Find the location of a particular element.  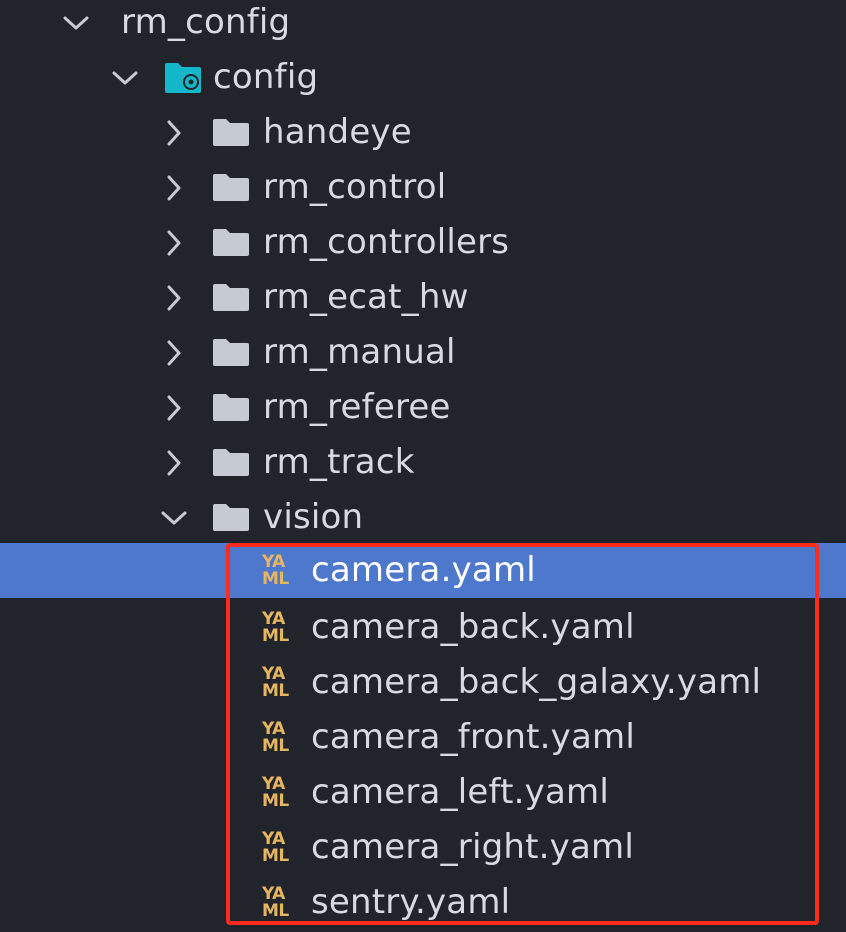

tree-item-folder: rm_control is located at coordinates (423, 187).